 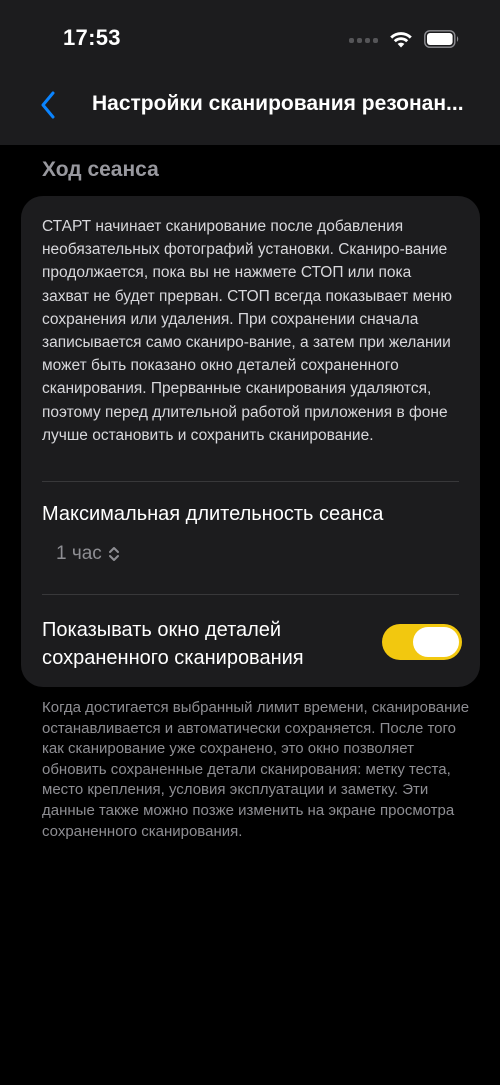 I want to click on status-time: 17:53, so click(x=92, y=37).